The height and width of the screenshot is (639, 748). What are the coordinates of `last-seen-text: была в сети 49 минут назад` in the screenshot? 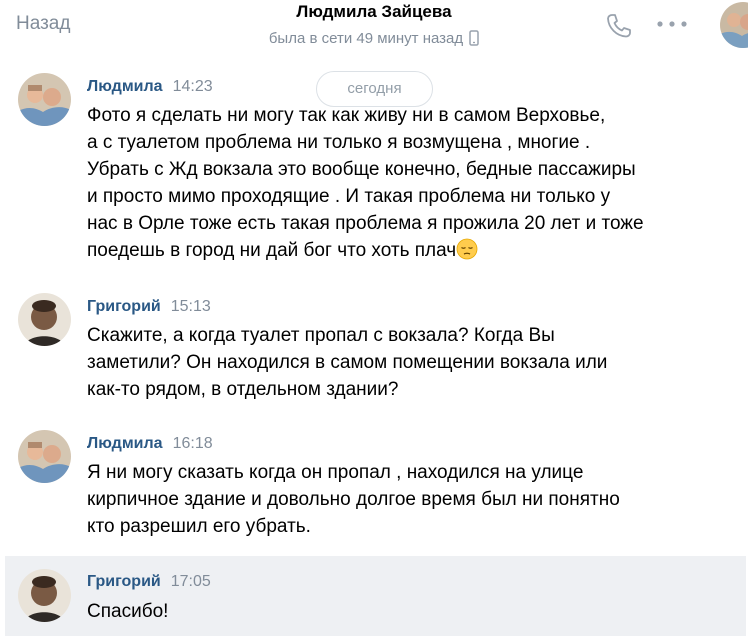 It's located at (366, 38).